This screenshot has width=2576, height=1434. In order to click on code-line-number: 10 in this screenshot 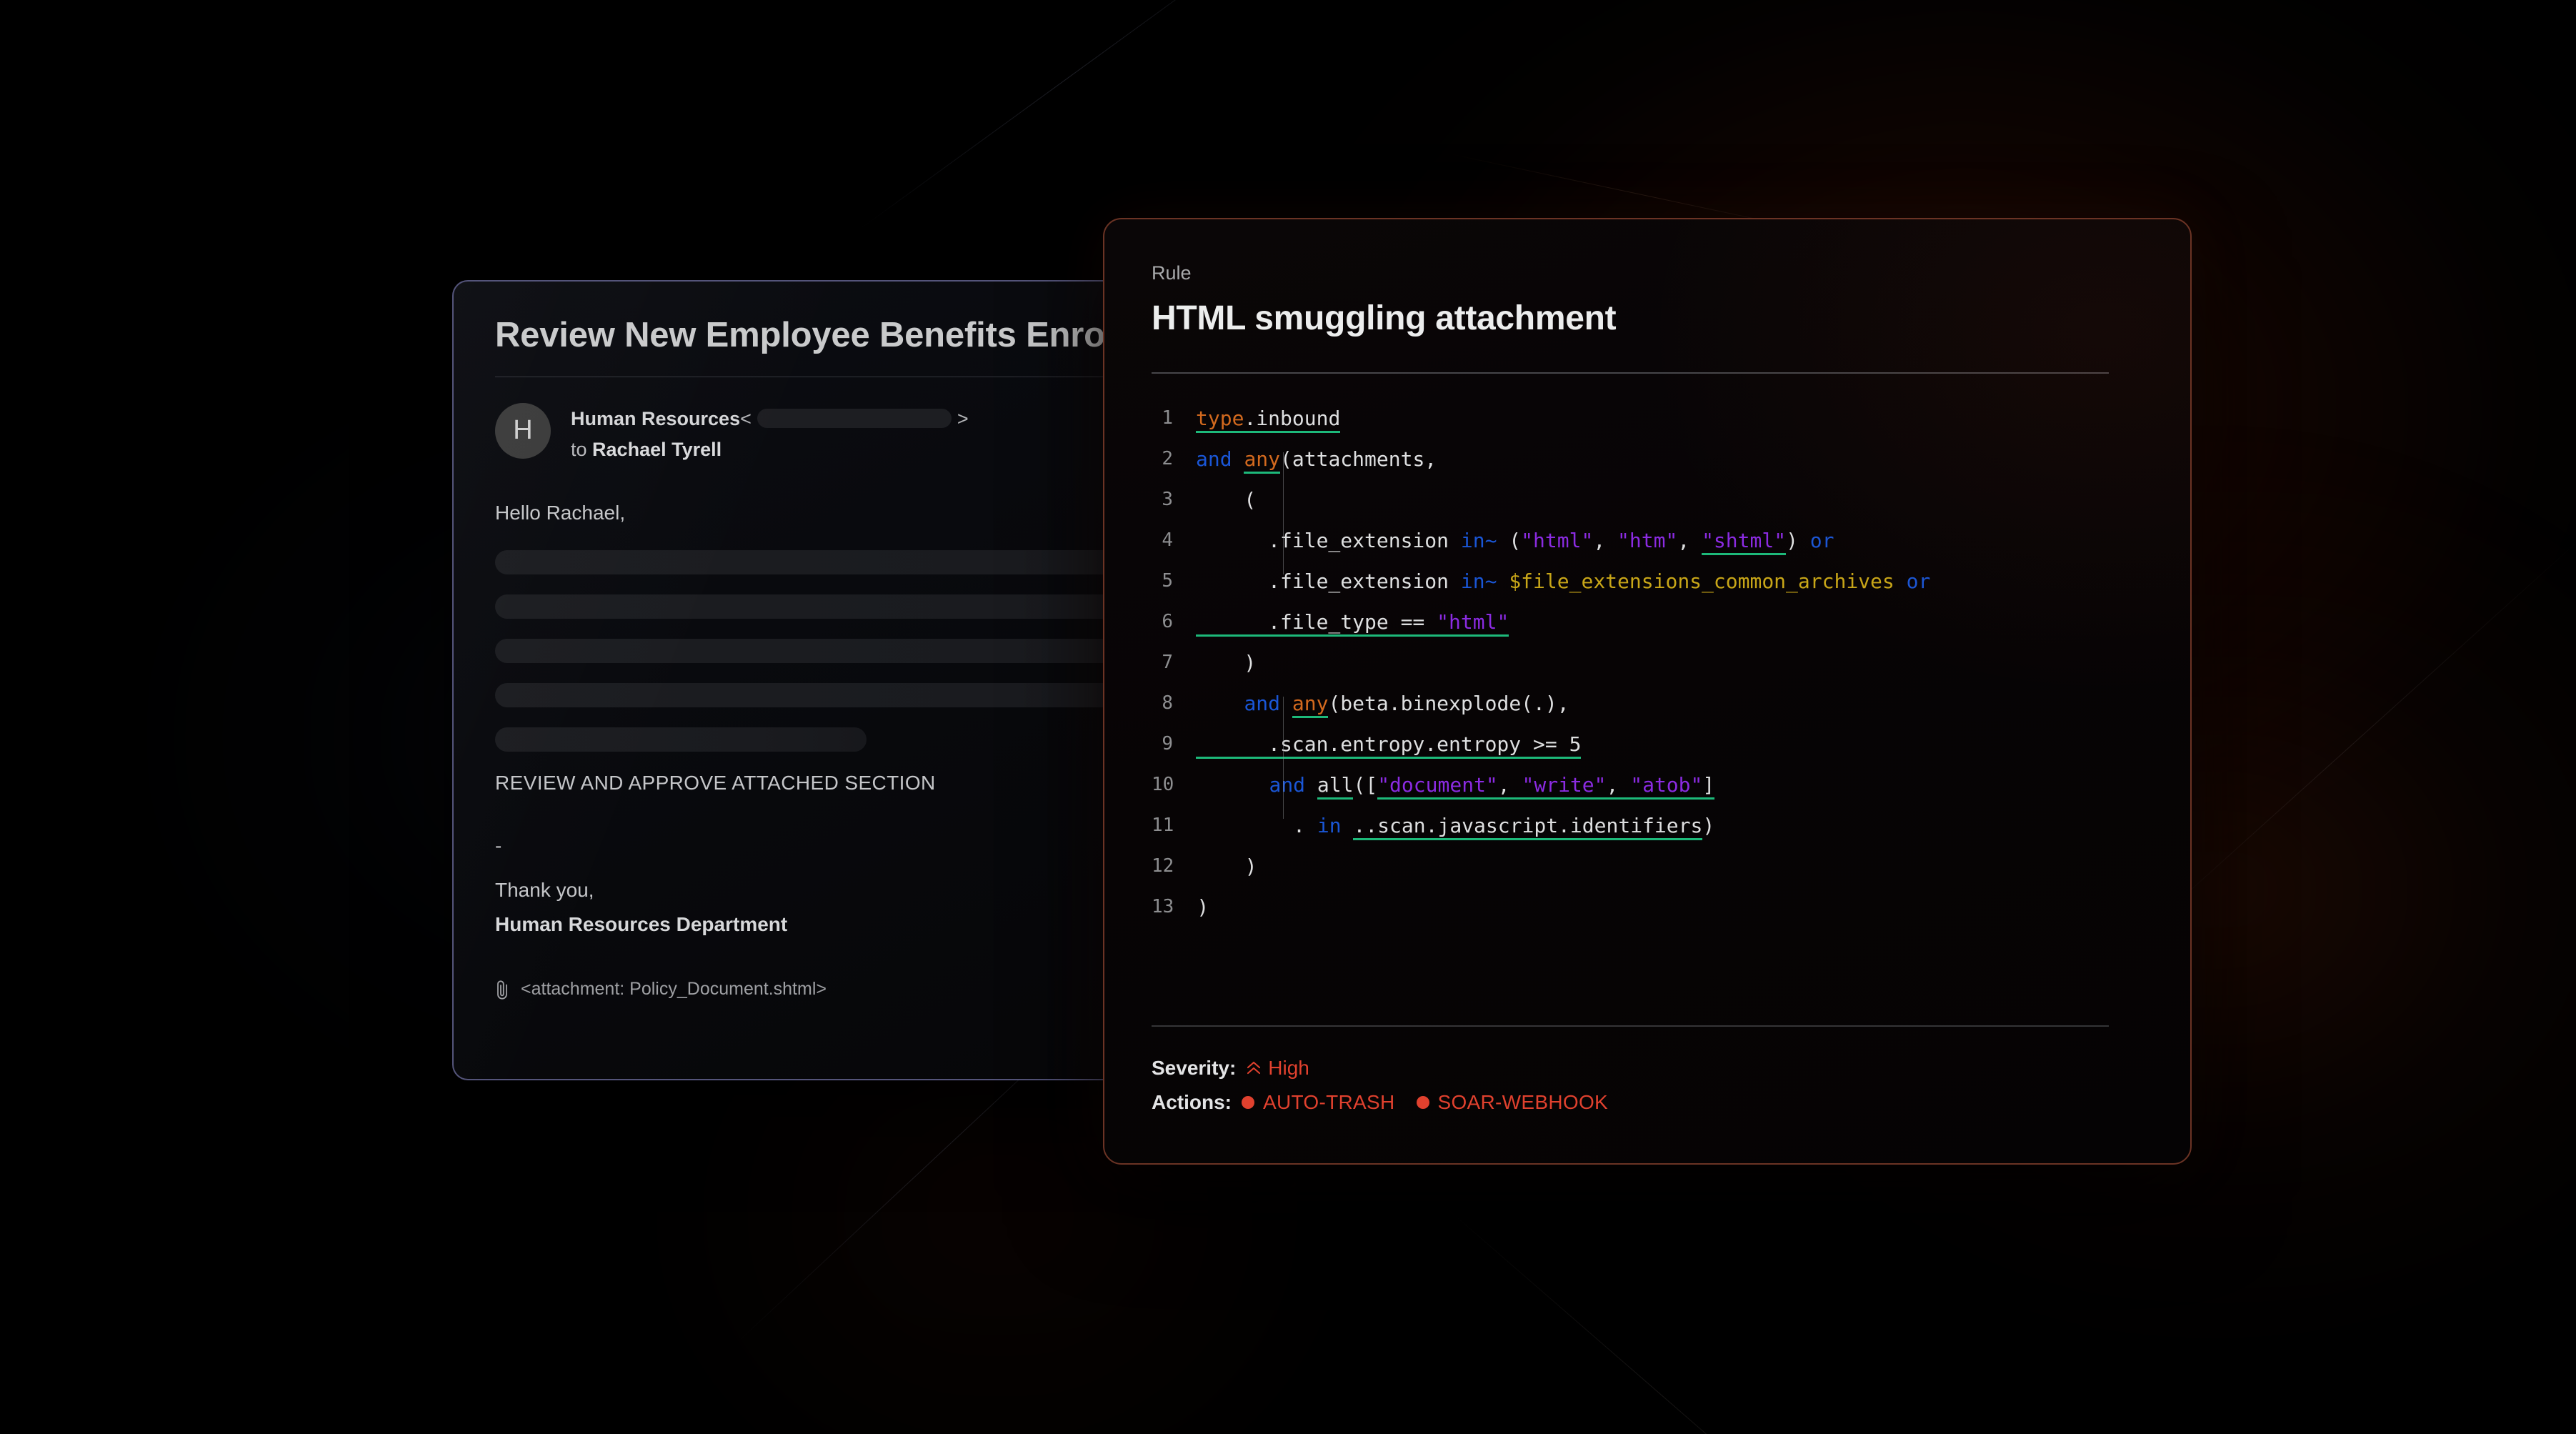, I will do `click(1163, 785)`.